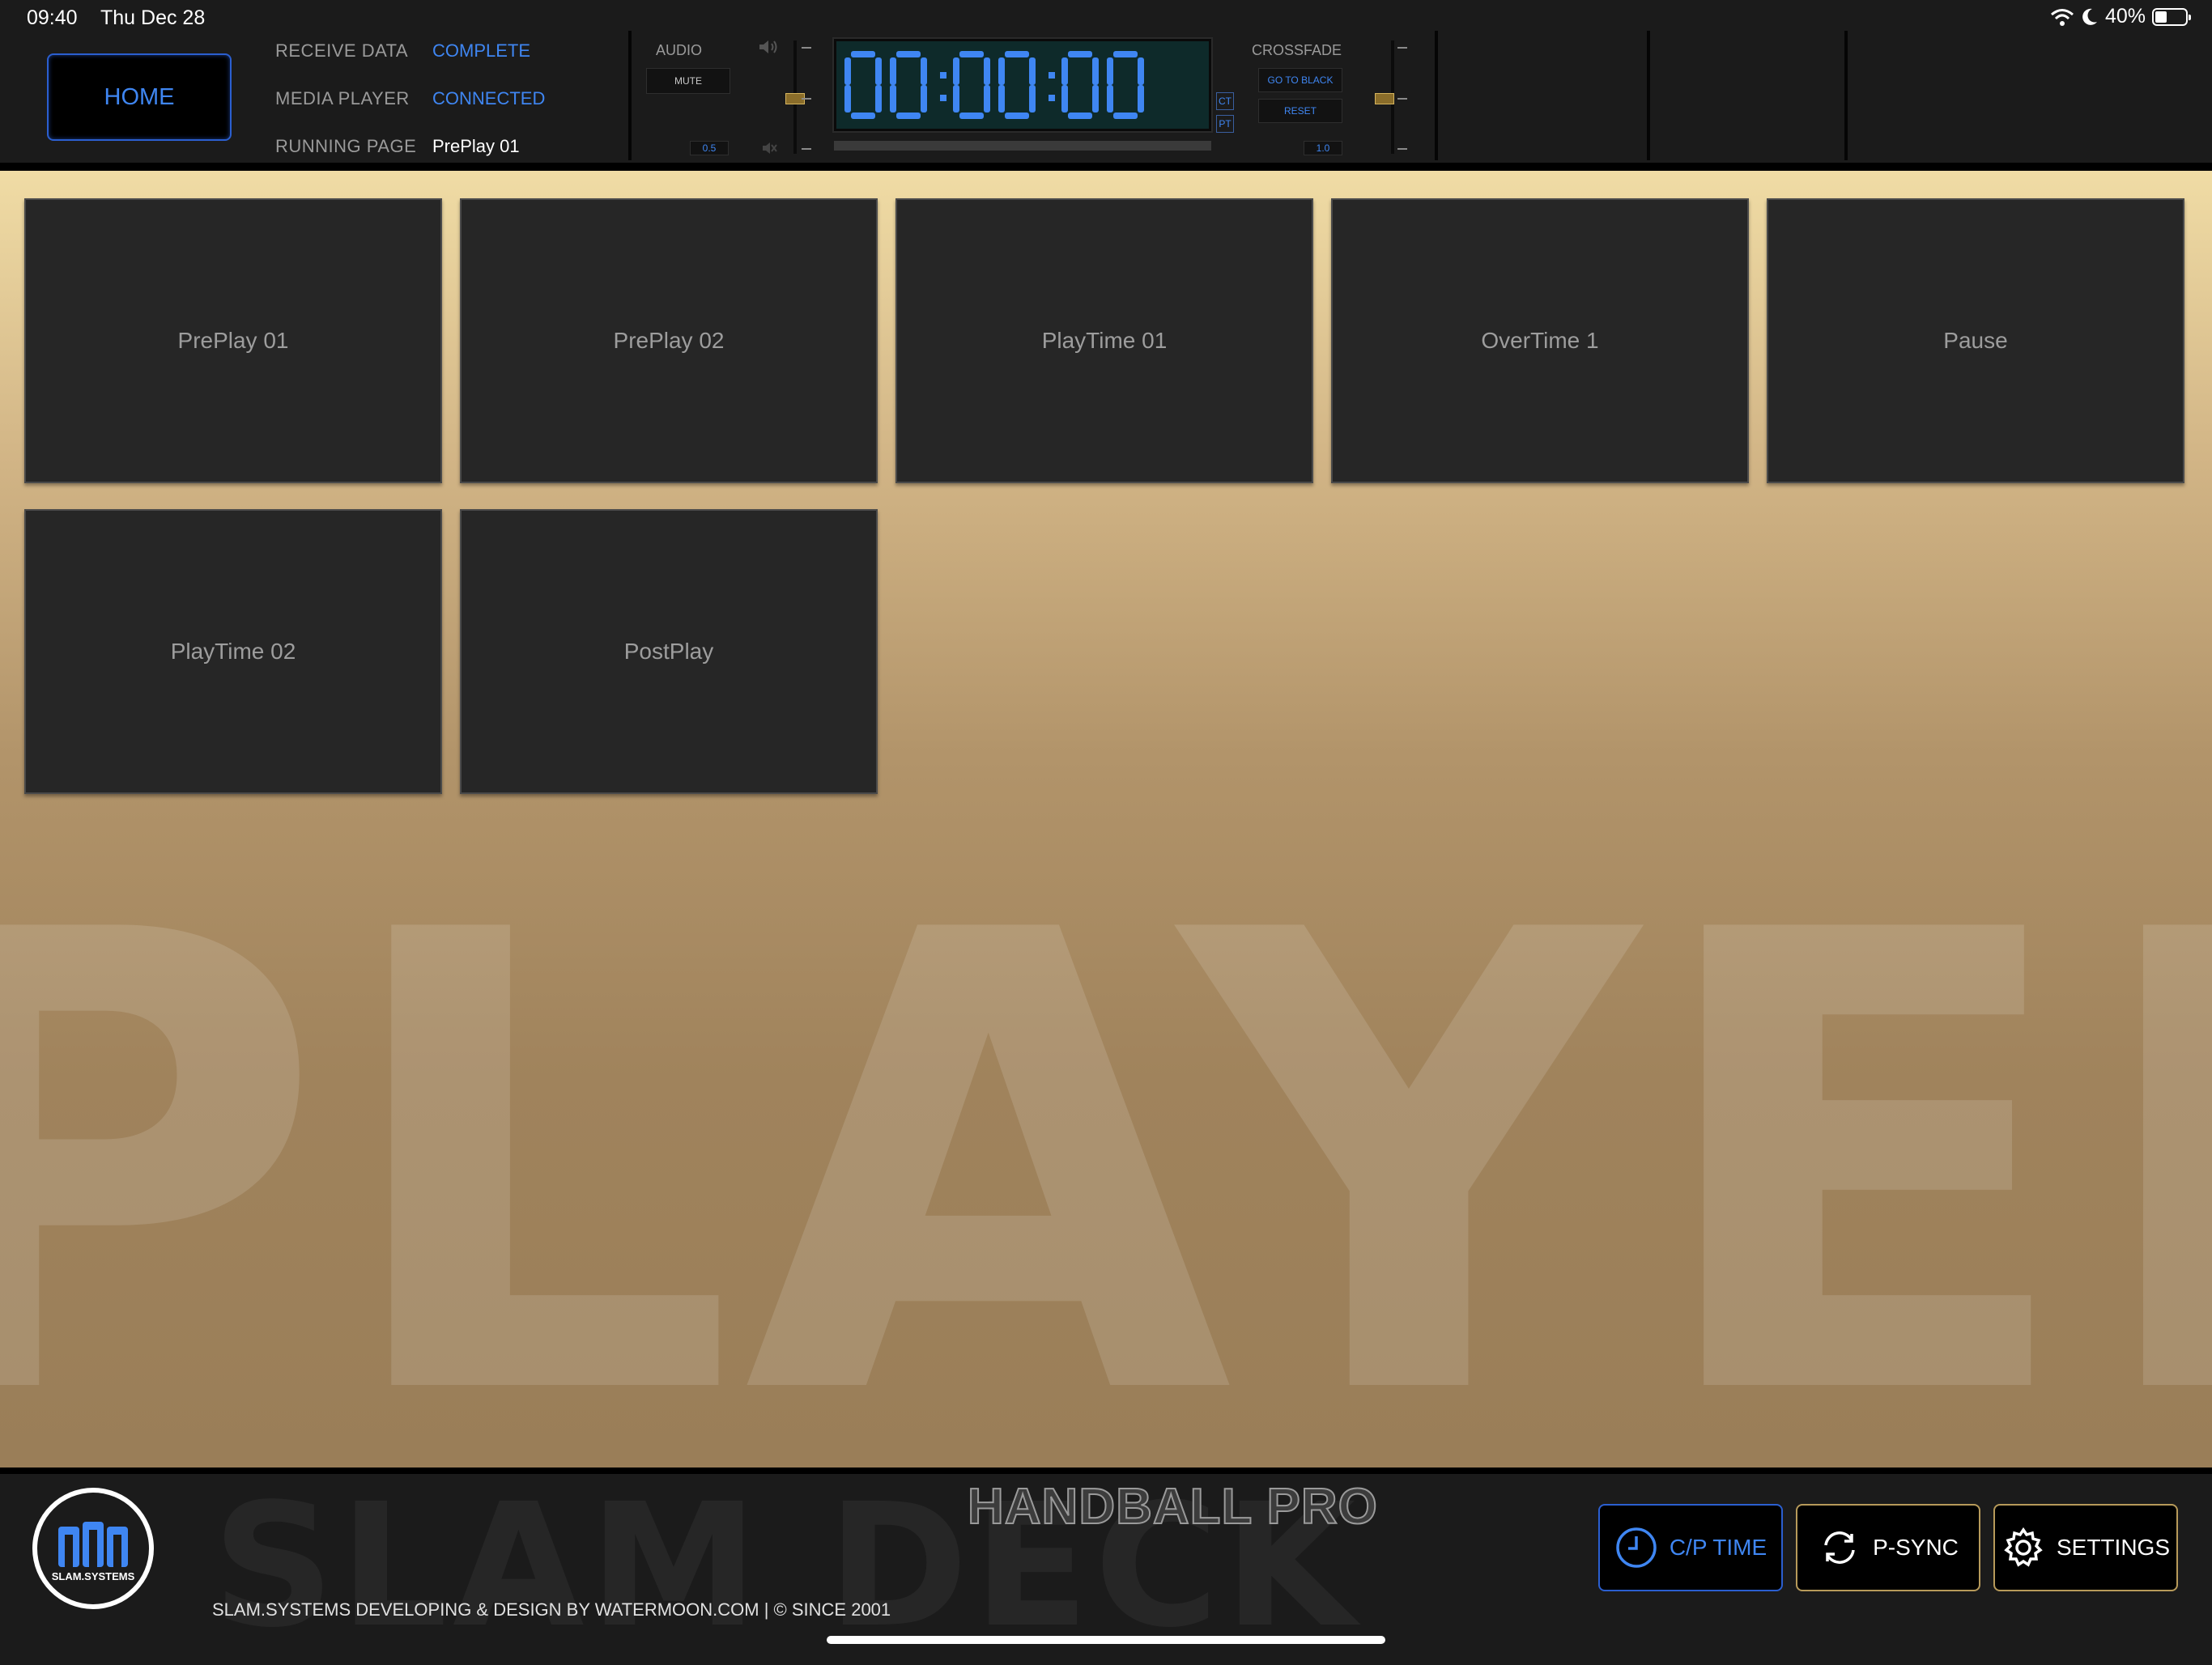  What do you see at coordinates (669, 651) in the screenshot?
I see `page-tile: PostPlay` at bounding box center [669, 651].